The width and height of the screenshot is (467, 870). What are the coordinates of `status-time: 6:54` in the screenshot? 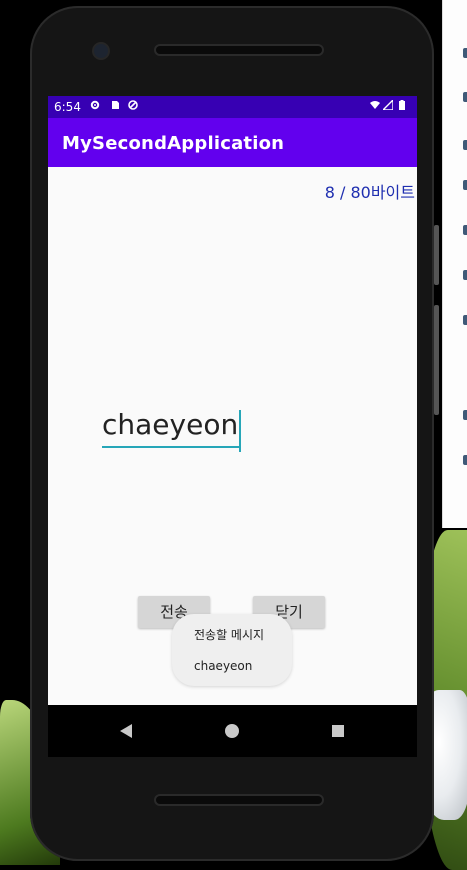 It's located at (67, 107).